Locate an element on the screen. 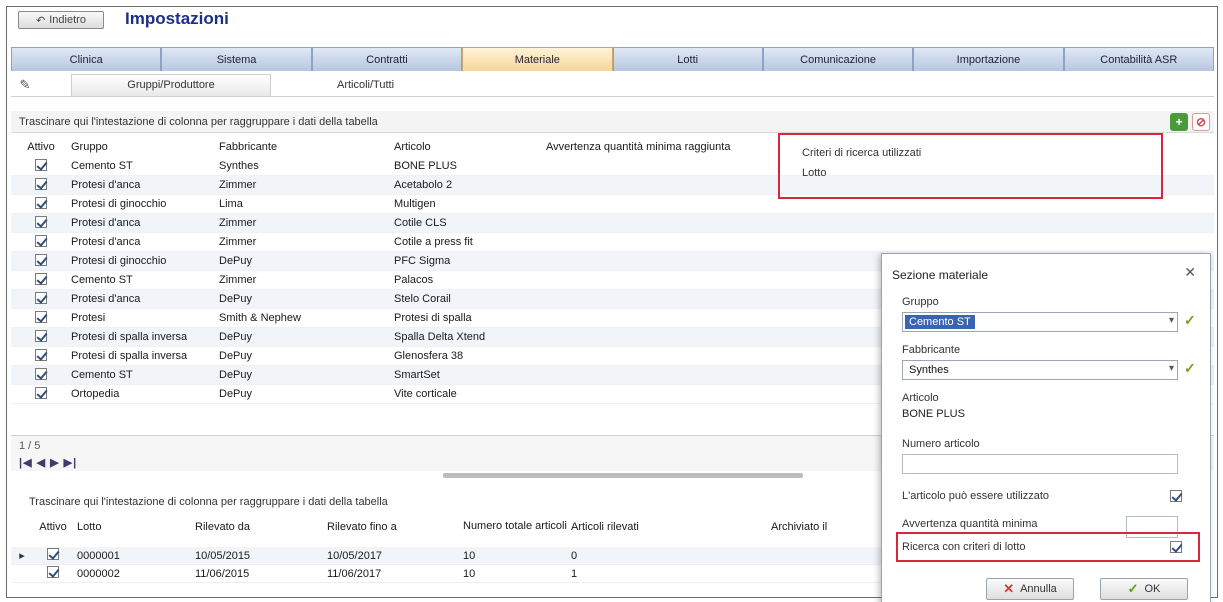 This screenshot has height=602, width=1223. group-label: Gruppo is located at coordinates (920, 302).